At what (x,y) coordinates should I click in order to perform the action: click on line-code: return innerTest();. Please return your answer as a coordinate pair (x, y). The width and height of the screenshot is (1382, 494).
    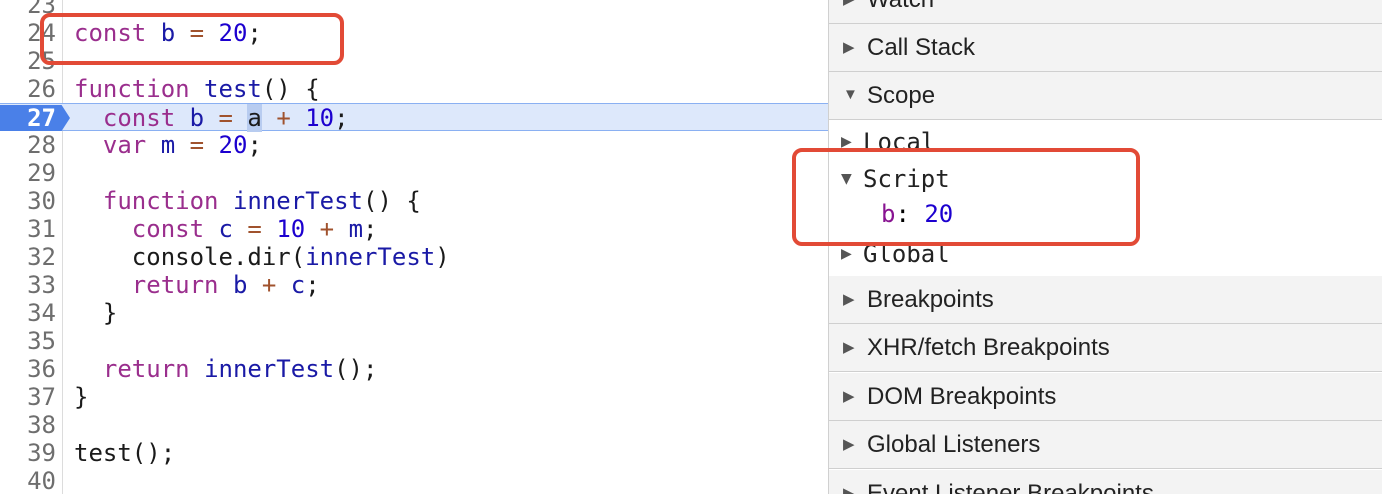
    Looking at the image, I should click on (226, 369).